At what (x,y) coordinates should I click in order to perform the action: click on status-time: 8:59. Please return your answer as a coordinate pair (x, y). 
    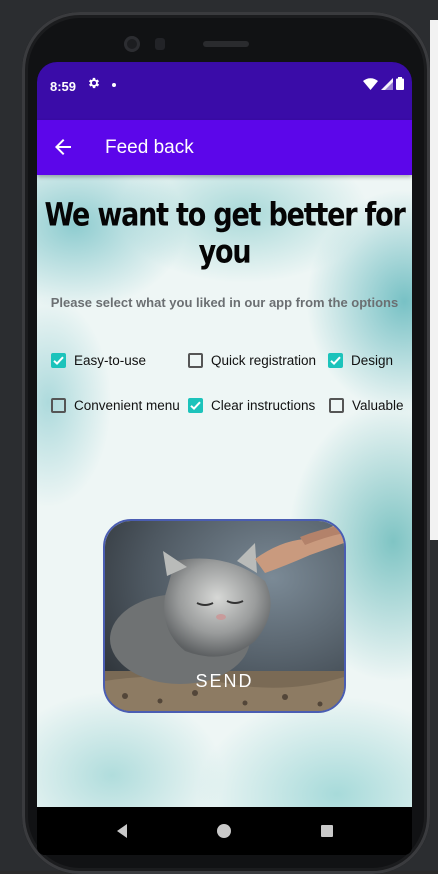
    Looking at the image, I should click on (63, 86).